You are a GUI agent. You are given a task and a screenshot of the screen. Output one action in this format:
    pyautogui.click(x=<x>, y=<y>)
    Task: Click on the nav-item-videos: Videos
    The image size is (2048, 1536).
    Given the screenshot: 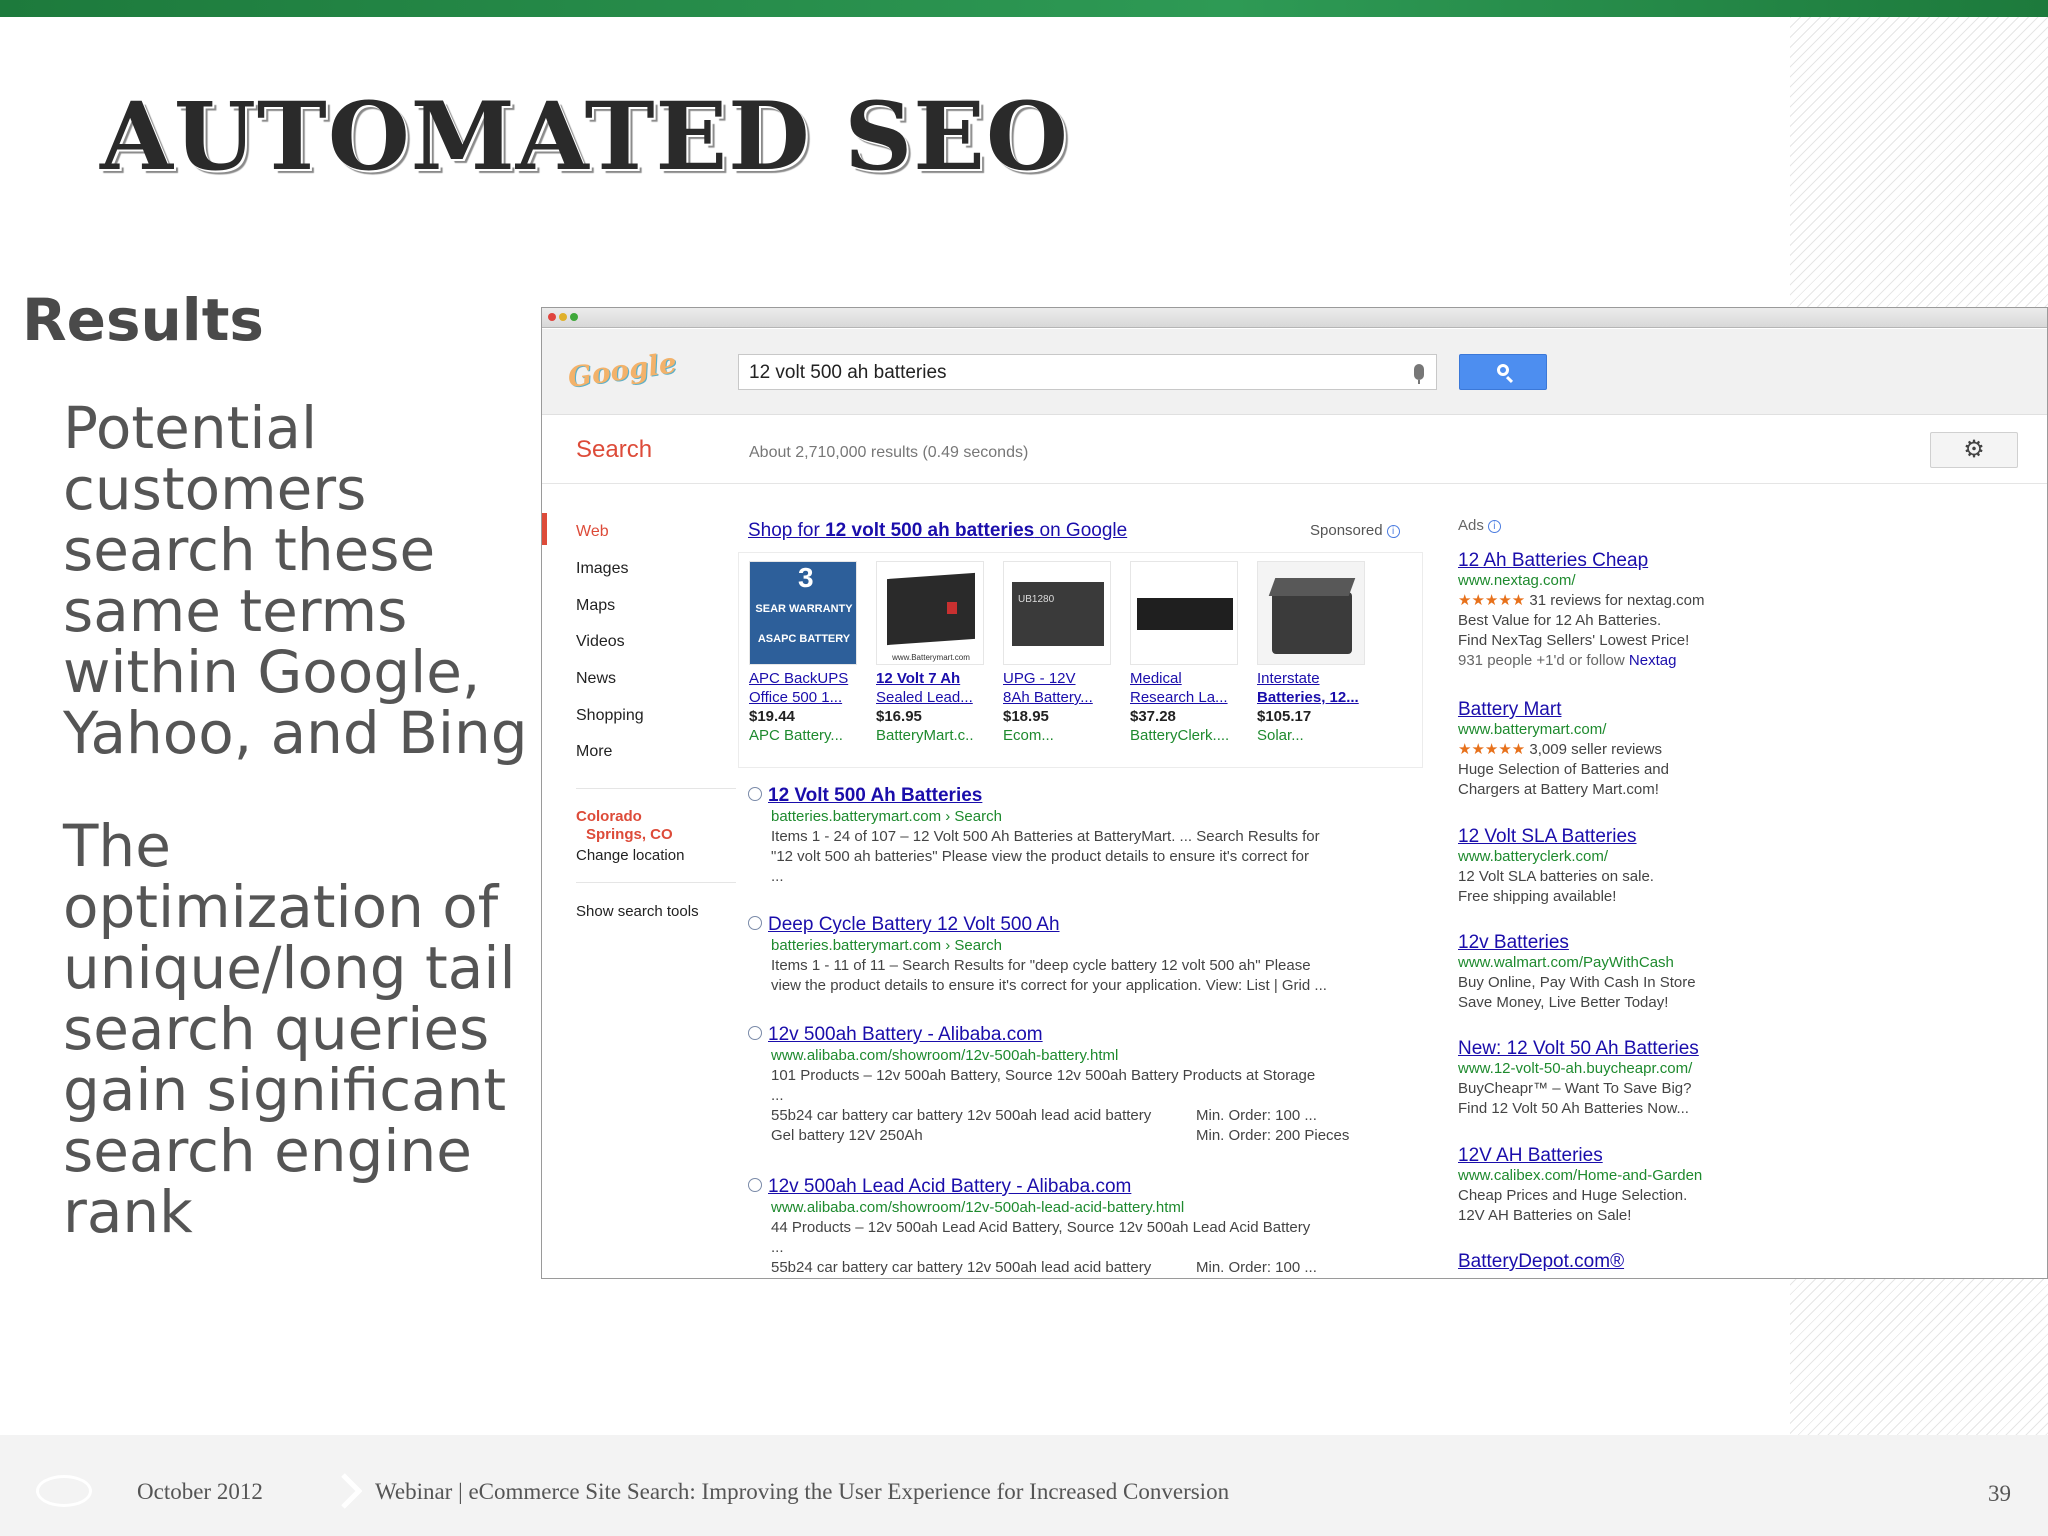 What is the action you would take?
    pyautogui.click(x=600, y=642)
    